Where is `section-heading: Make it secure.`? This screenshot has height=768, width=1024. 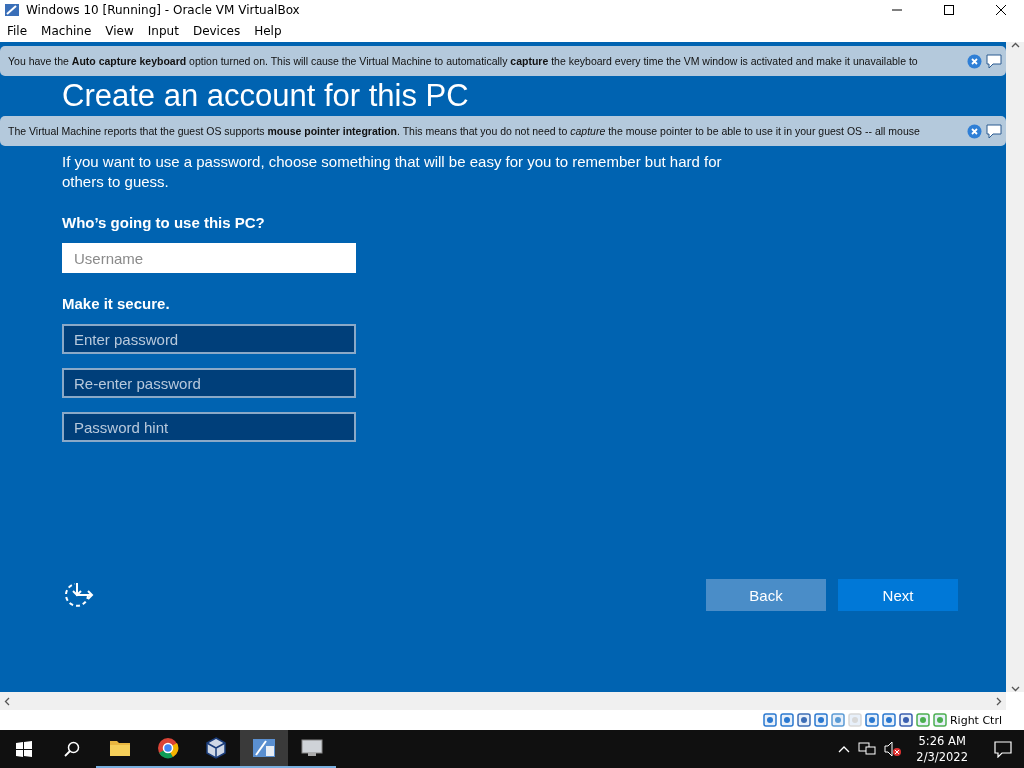 section-heading: Make it secure. is located at coordinates (116, 303).